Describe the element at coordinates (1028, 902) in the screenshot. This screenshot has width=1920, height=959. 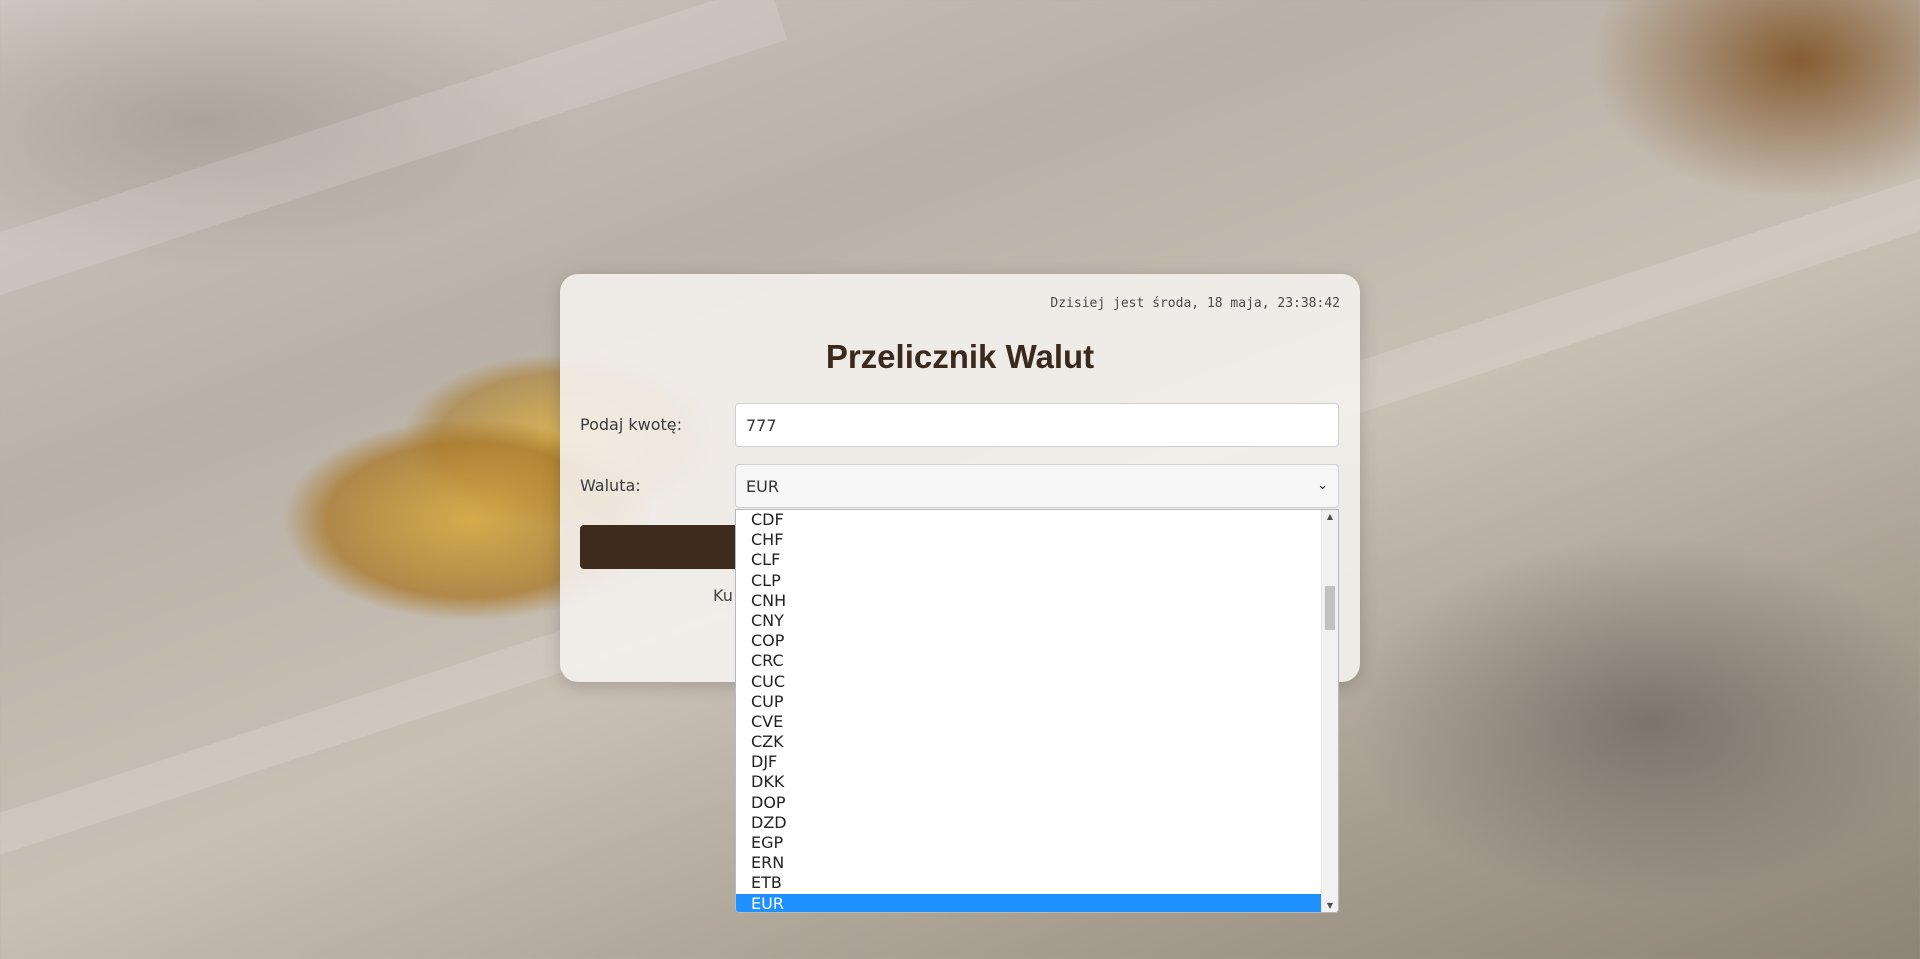
I see `currency-option: EUR` at that location.